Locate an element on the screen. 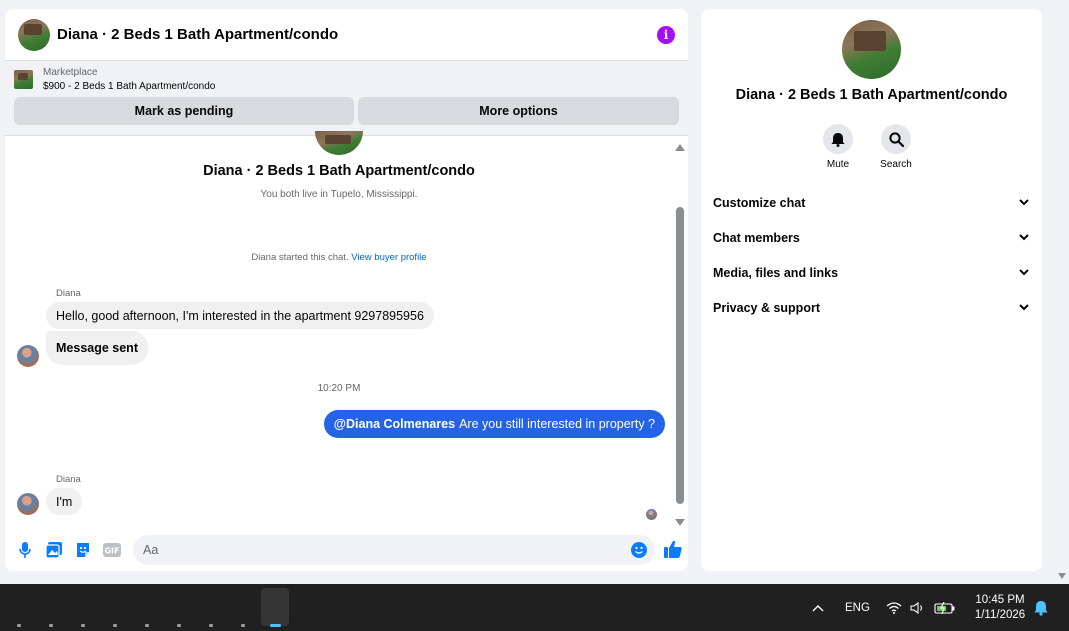 The width and height of the screenshot is (1069, 631). mute-label: Mute is located at coordinates (838, 164).